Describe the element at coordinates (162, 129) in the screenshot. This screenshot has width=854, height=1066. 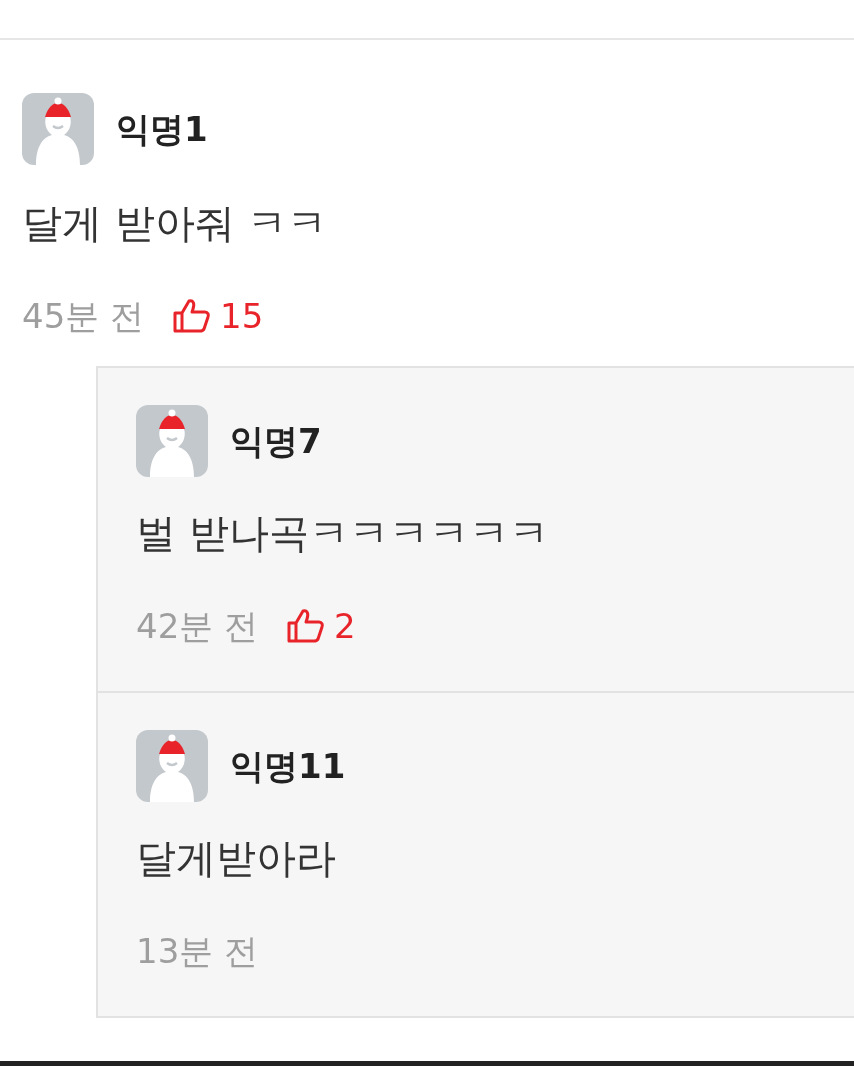
I see `author-name: 익명1` at that location.